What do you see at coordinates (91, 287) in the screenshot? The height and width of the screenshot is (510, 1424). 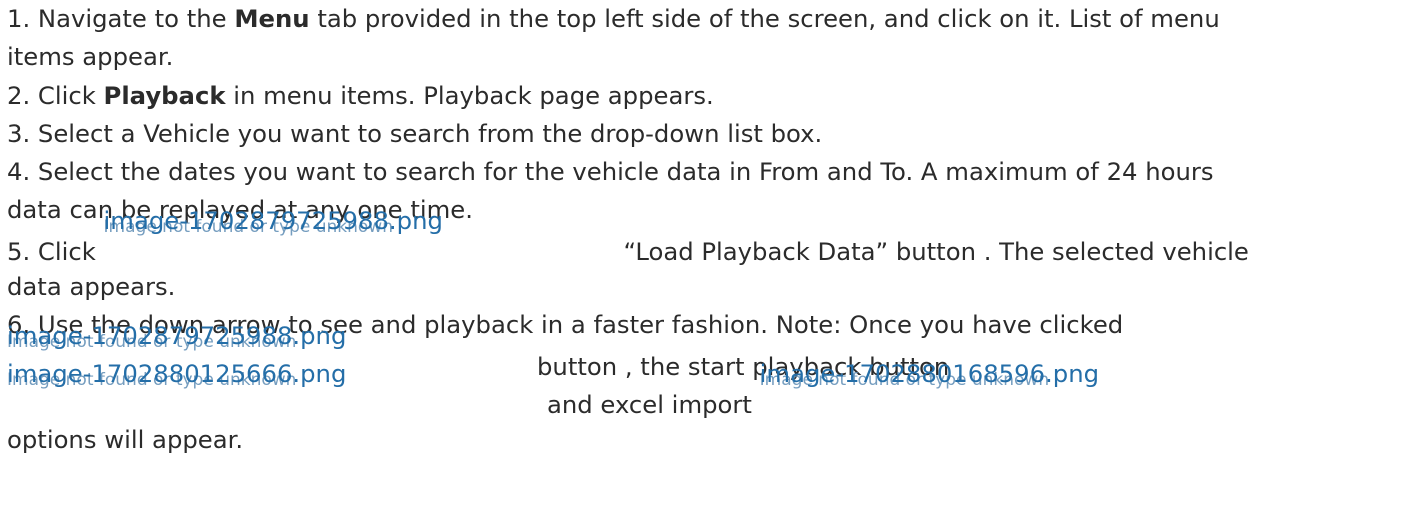 I see `step-5-line-2: data appears.` at bounding box center [91, 287].